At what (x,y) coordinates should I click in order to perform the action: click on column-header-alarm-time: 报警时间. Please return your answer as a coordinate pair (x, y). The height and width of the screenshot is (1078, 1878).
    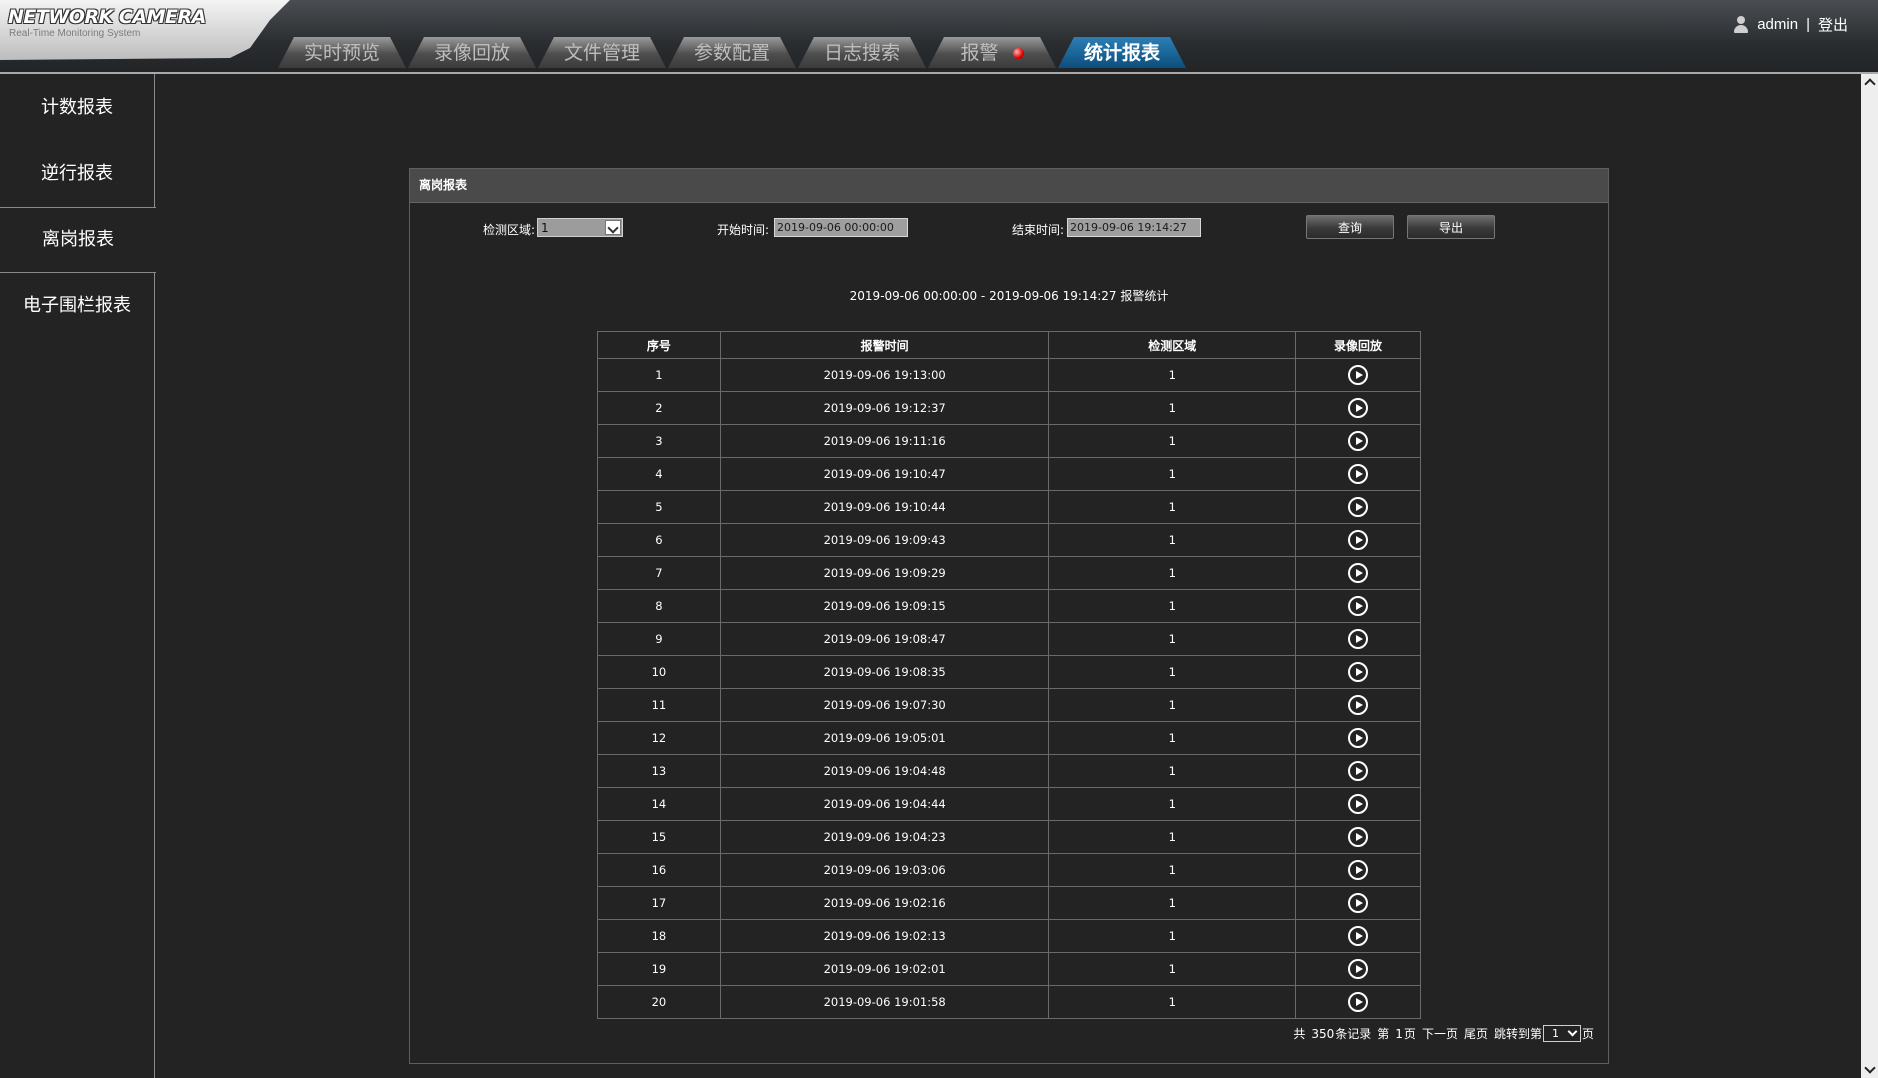
    Looking at the image, I should click on (884, 345).